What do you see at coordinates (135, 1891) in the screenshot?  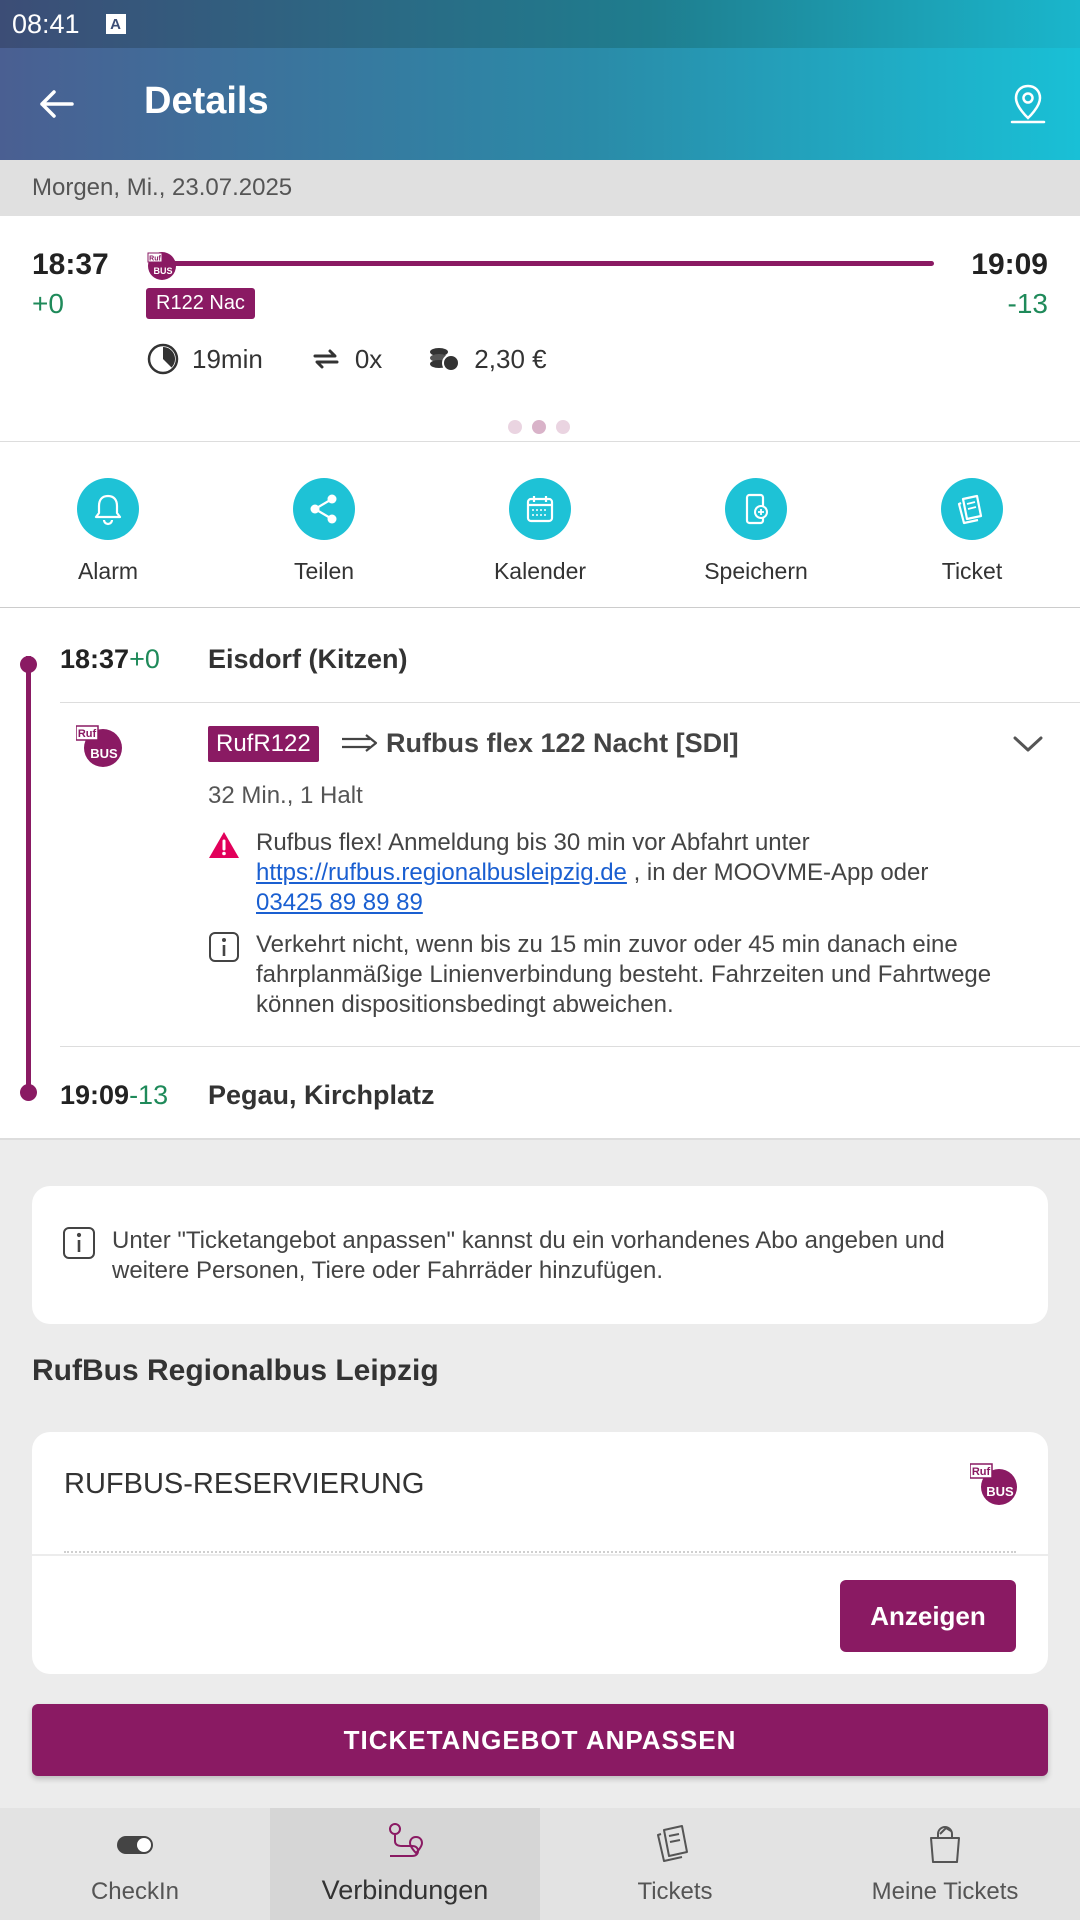 I see `nav-checkin-label: CheckIn` at bounding box center [135, 1891].